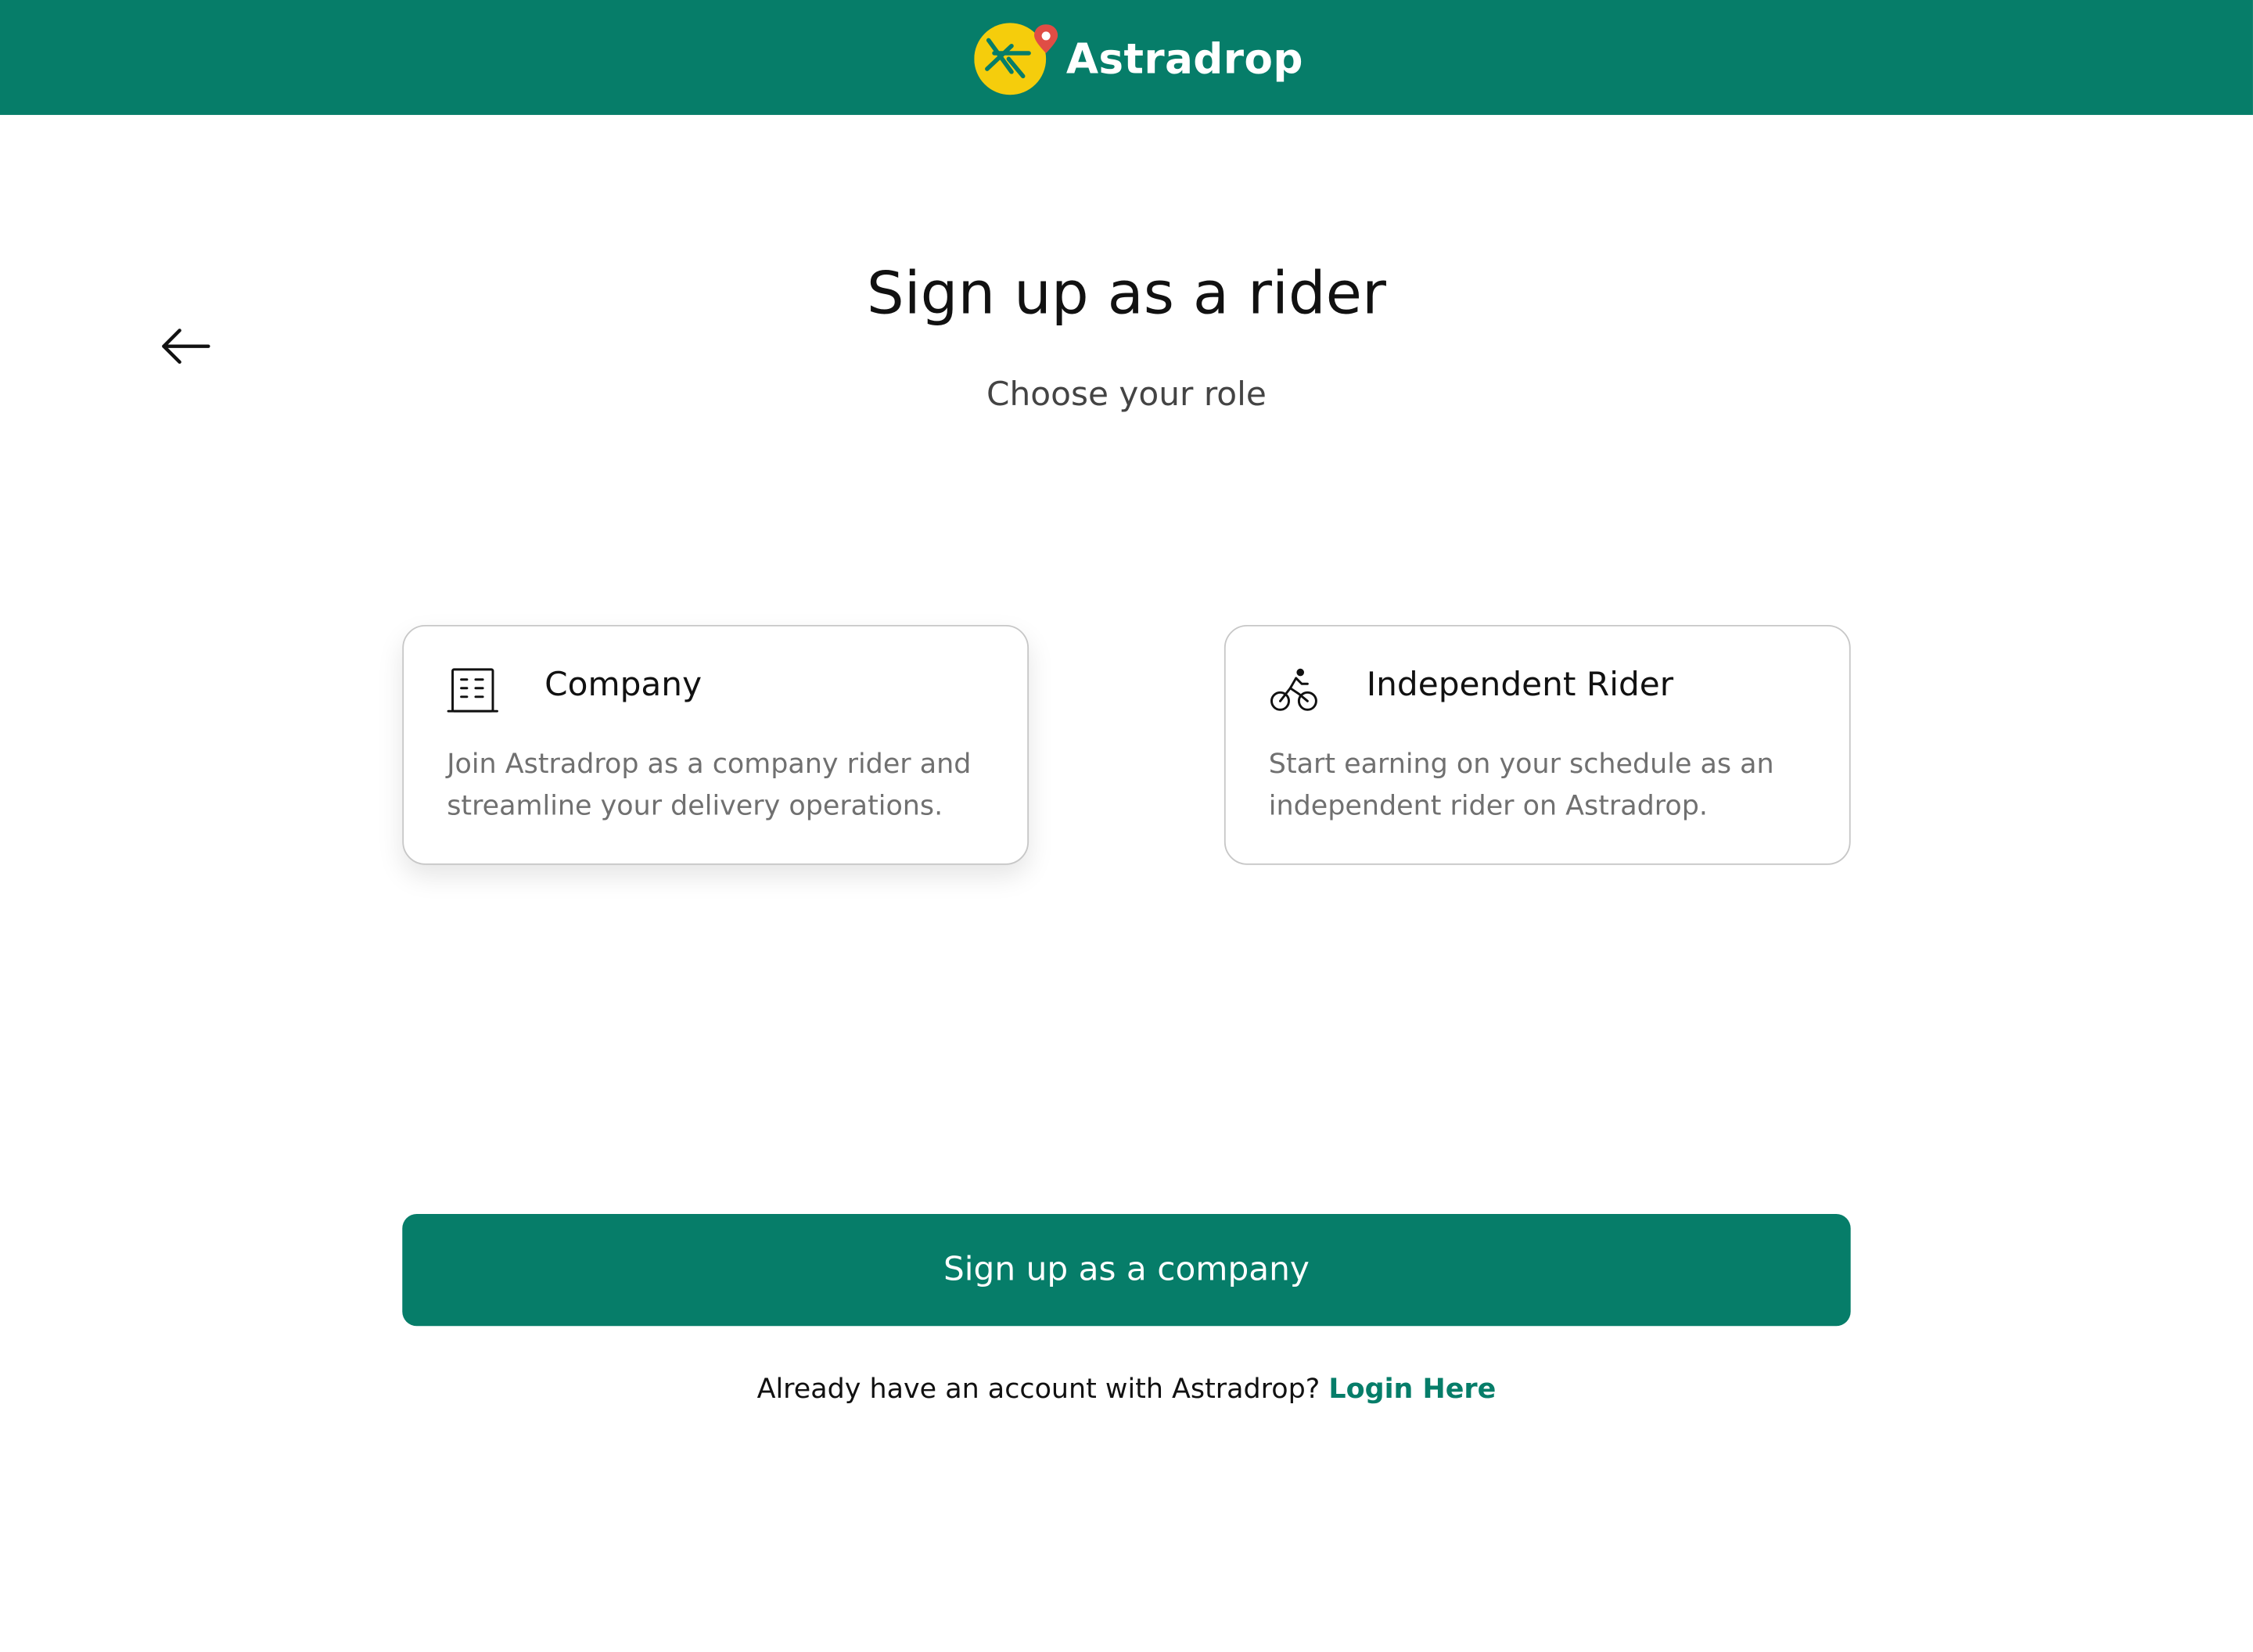 This screenshot has width=2253, height=1652. I want to click on login-link: Login Here, so click(1412, 1389).